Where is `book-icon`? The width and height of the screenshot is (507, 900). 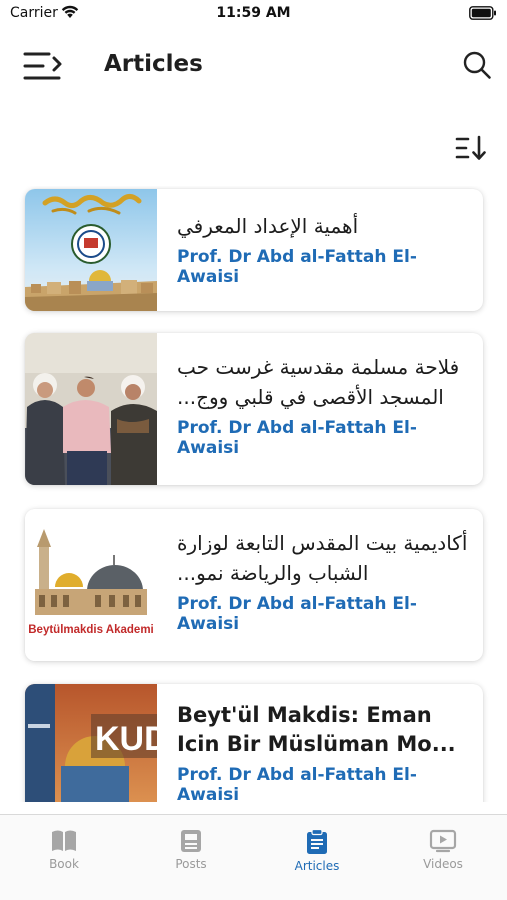 book-icon is located at coordinates (64, 840).